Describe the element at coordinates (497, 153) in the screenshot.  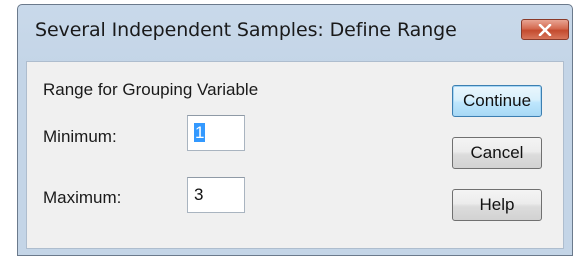
I see `cancel-button: Cancel` at that location.